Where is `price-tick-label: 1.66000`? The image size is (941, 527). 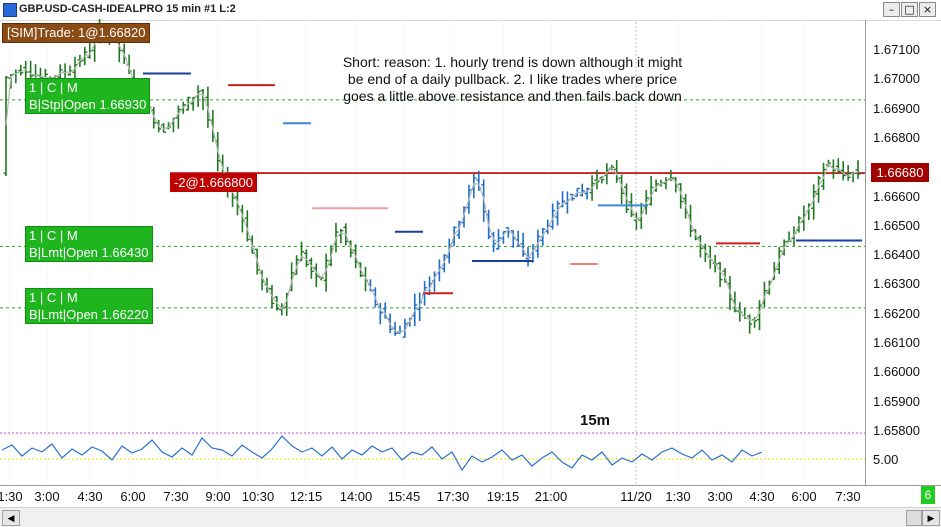
price-tick-label: 1.66000 is located at coordinates (896, 372).